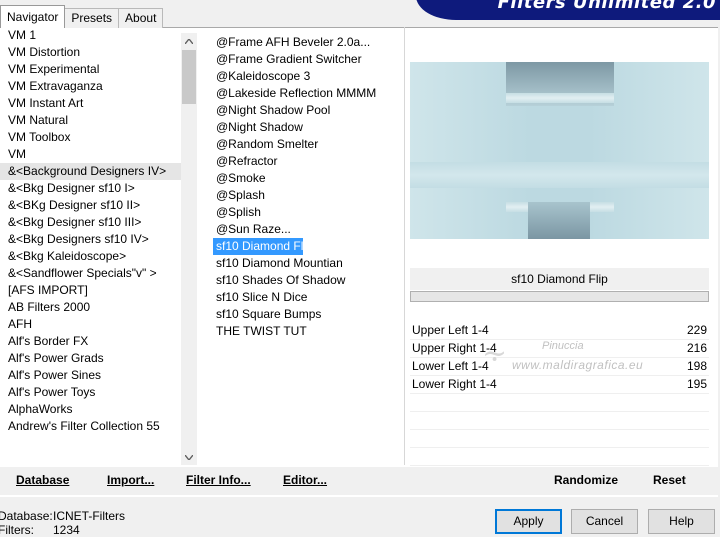 This screenshot has width=720, height=537. I want to click on category-item: &<Background Designers IV>, so click(91, 171).